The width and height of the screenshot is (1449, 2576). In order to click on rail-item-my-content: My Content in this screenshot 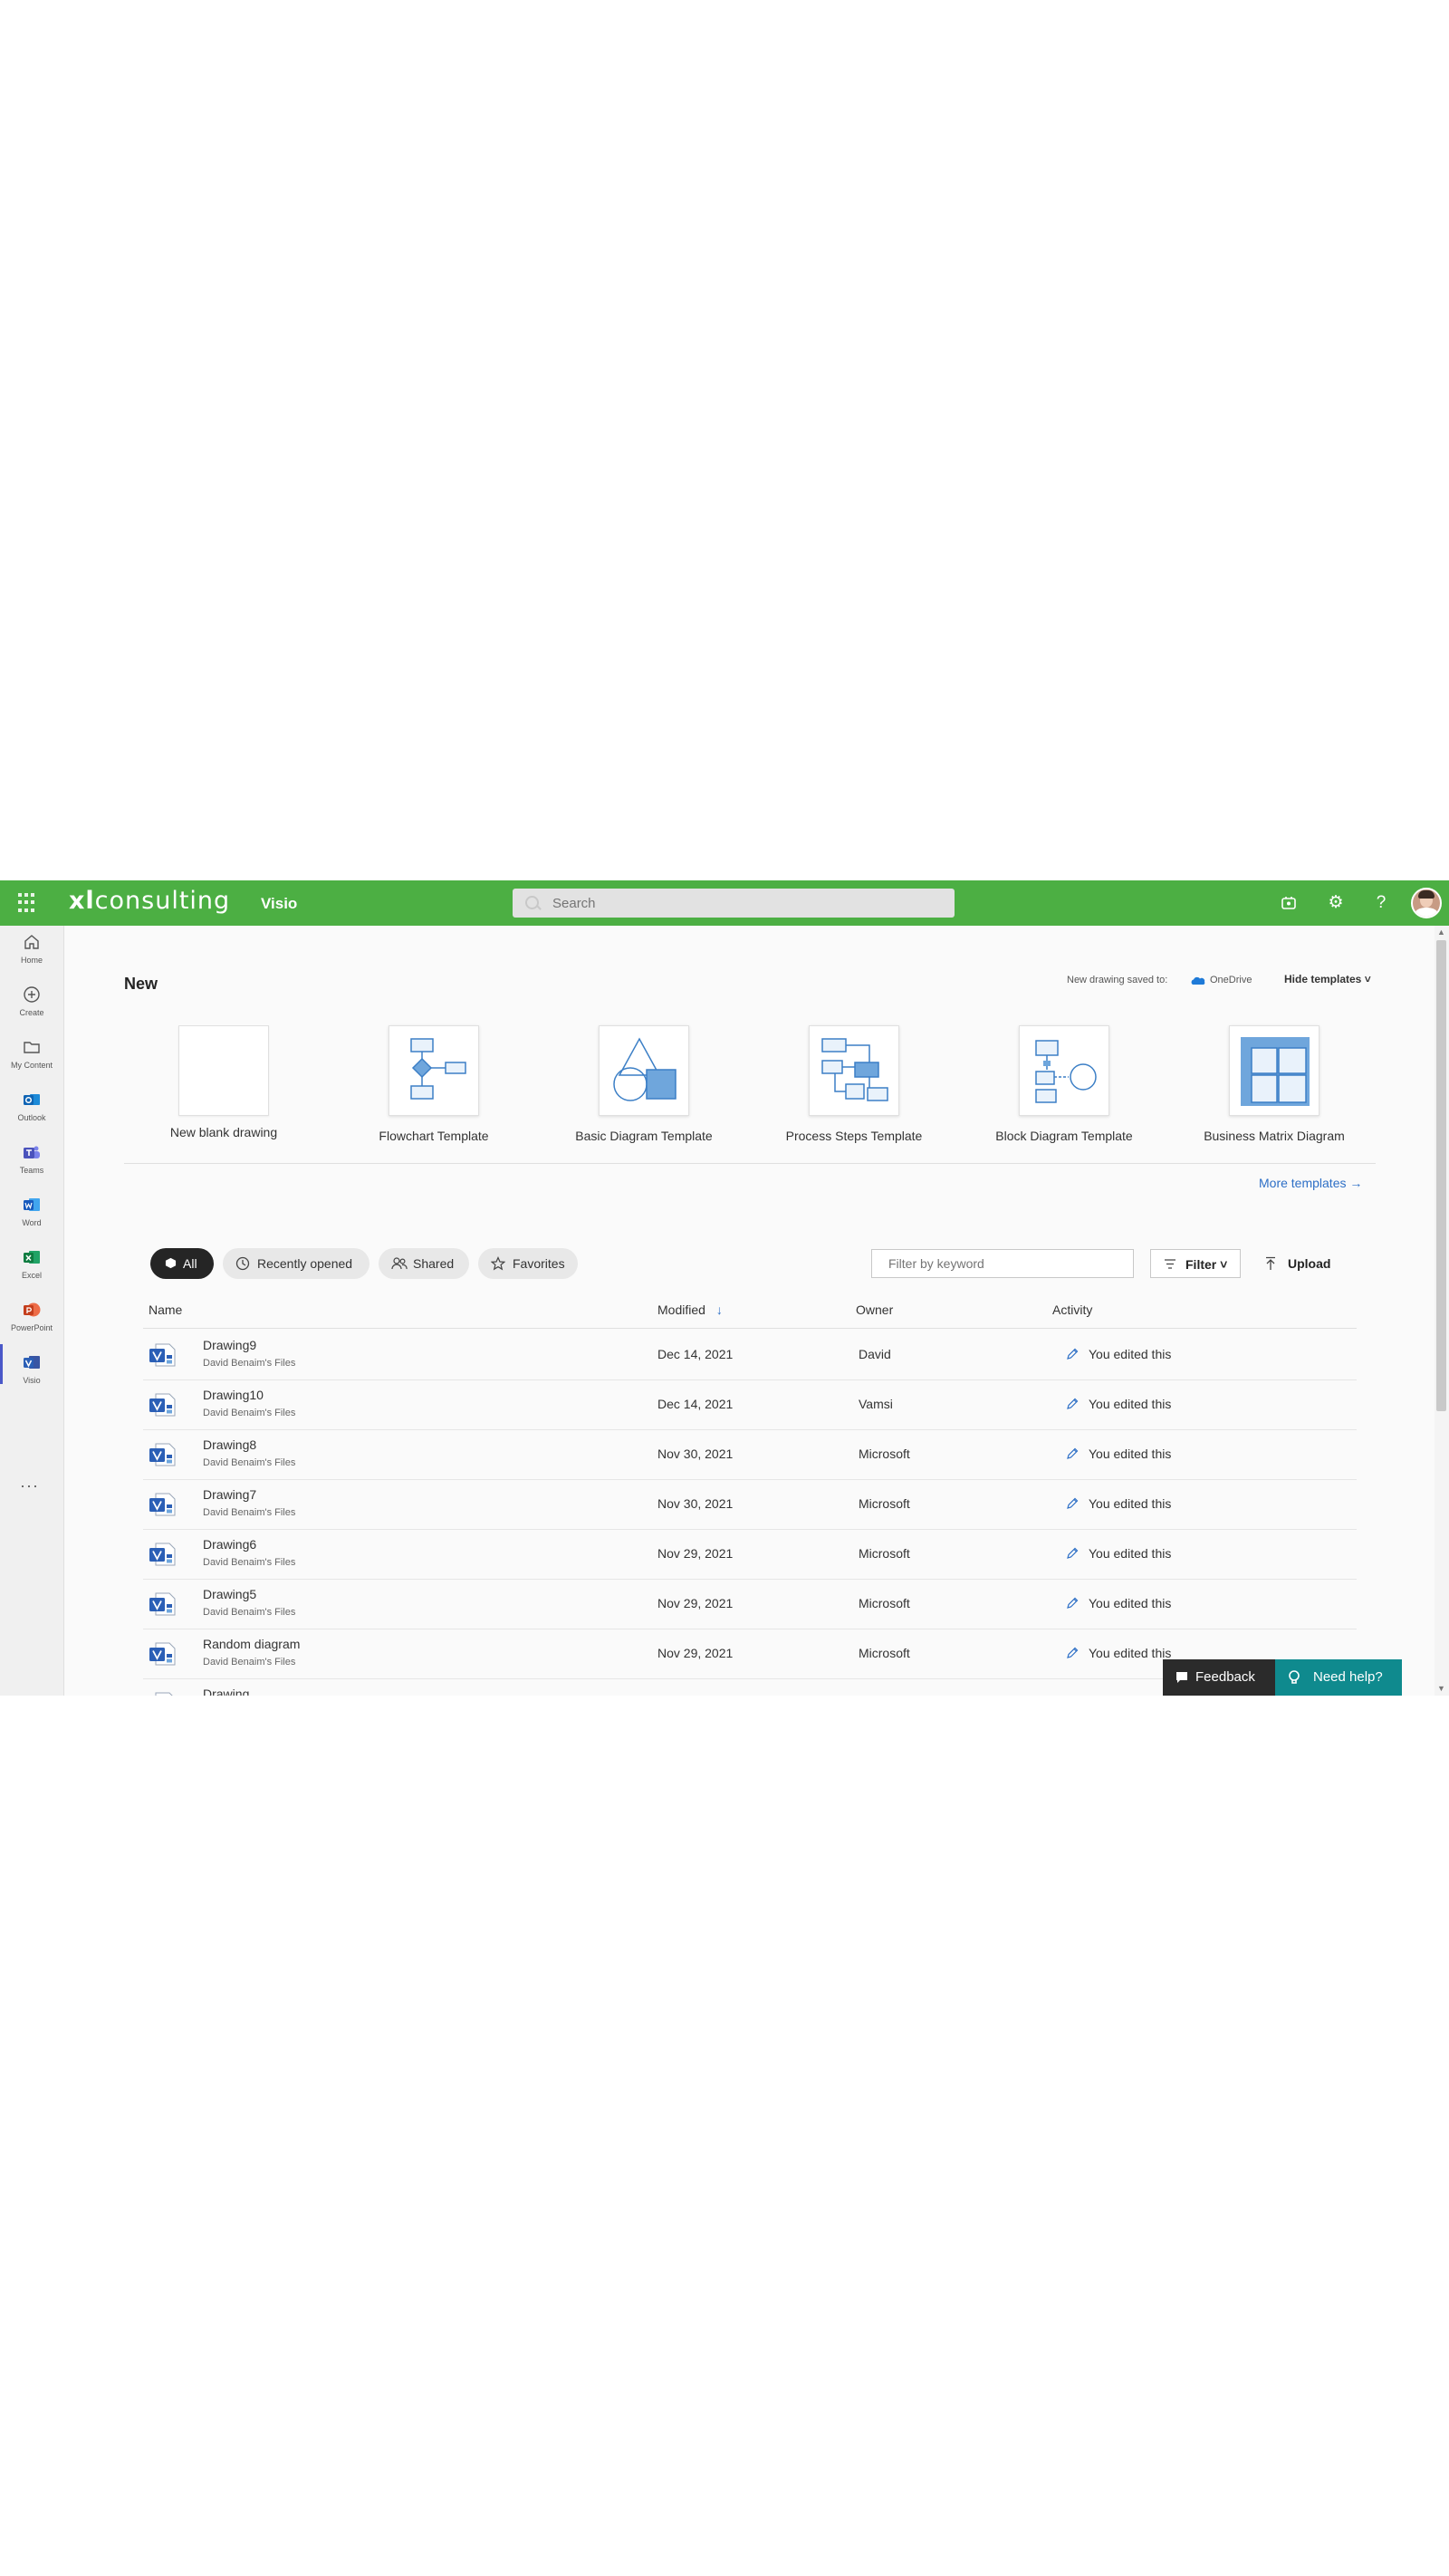, I will do `click(31, 1058)`.